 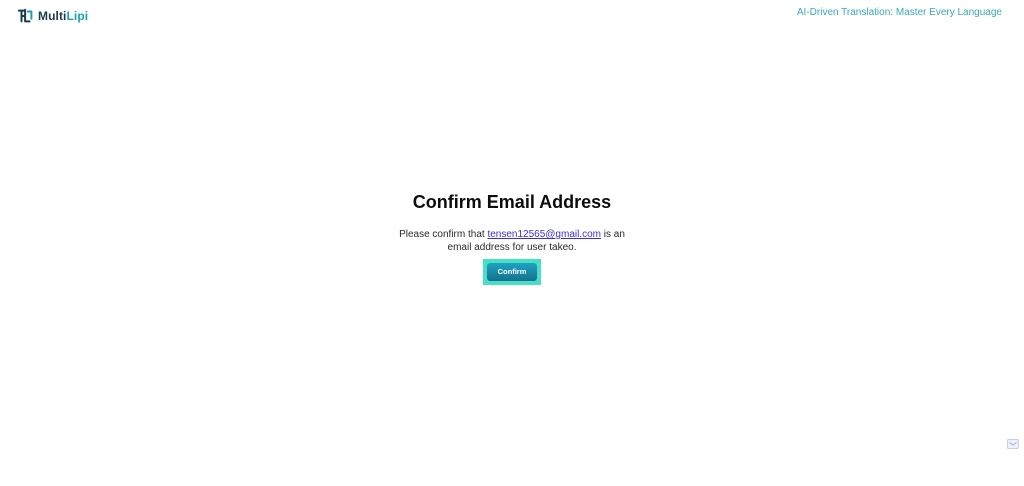 I want to click on brand-logo-link: MultiLipi, so click(x=52, y=16).